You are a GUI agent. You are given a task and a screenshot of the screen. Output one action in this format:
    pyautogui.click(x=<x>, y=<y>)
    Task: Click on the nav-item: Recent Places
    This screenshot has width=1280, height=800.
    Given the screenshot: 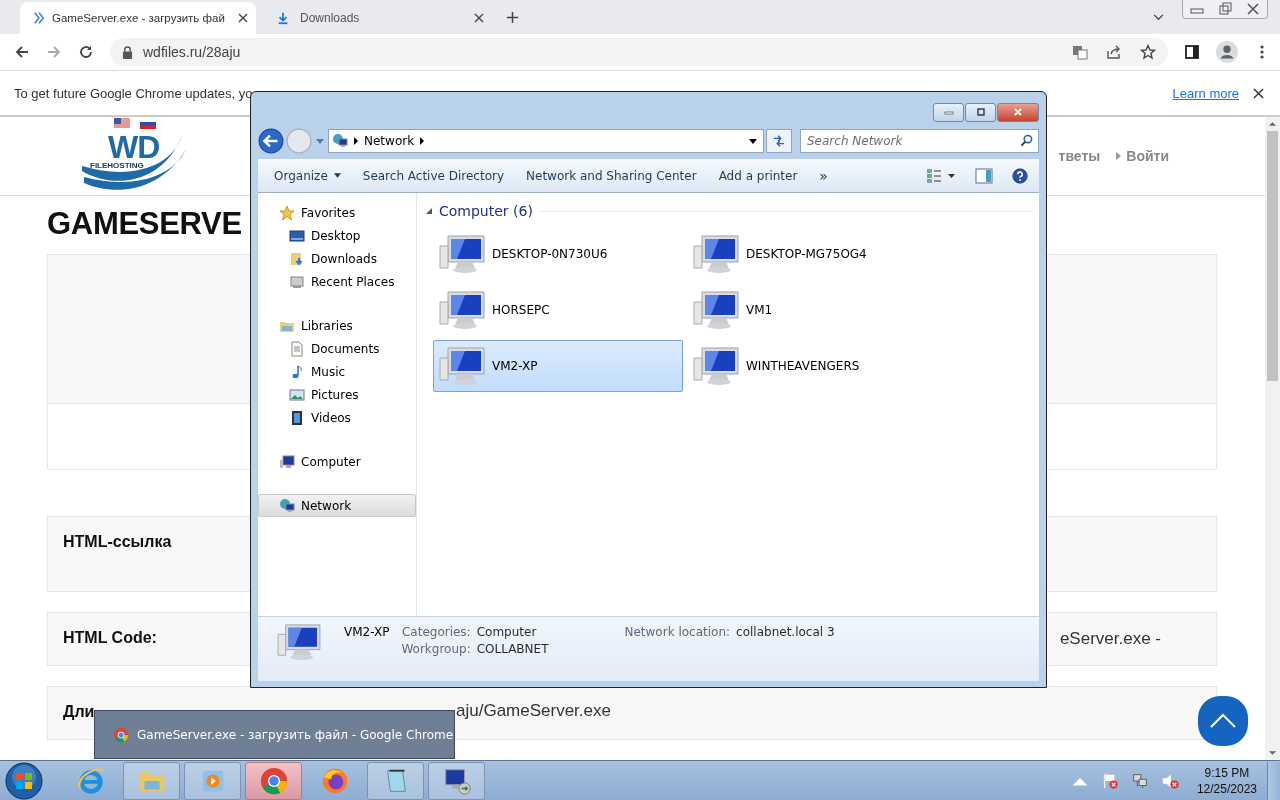 What is the action you would take?
    pyautogui.click(x=337, y=281)
    